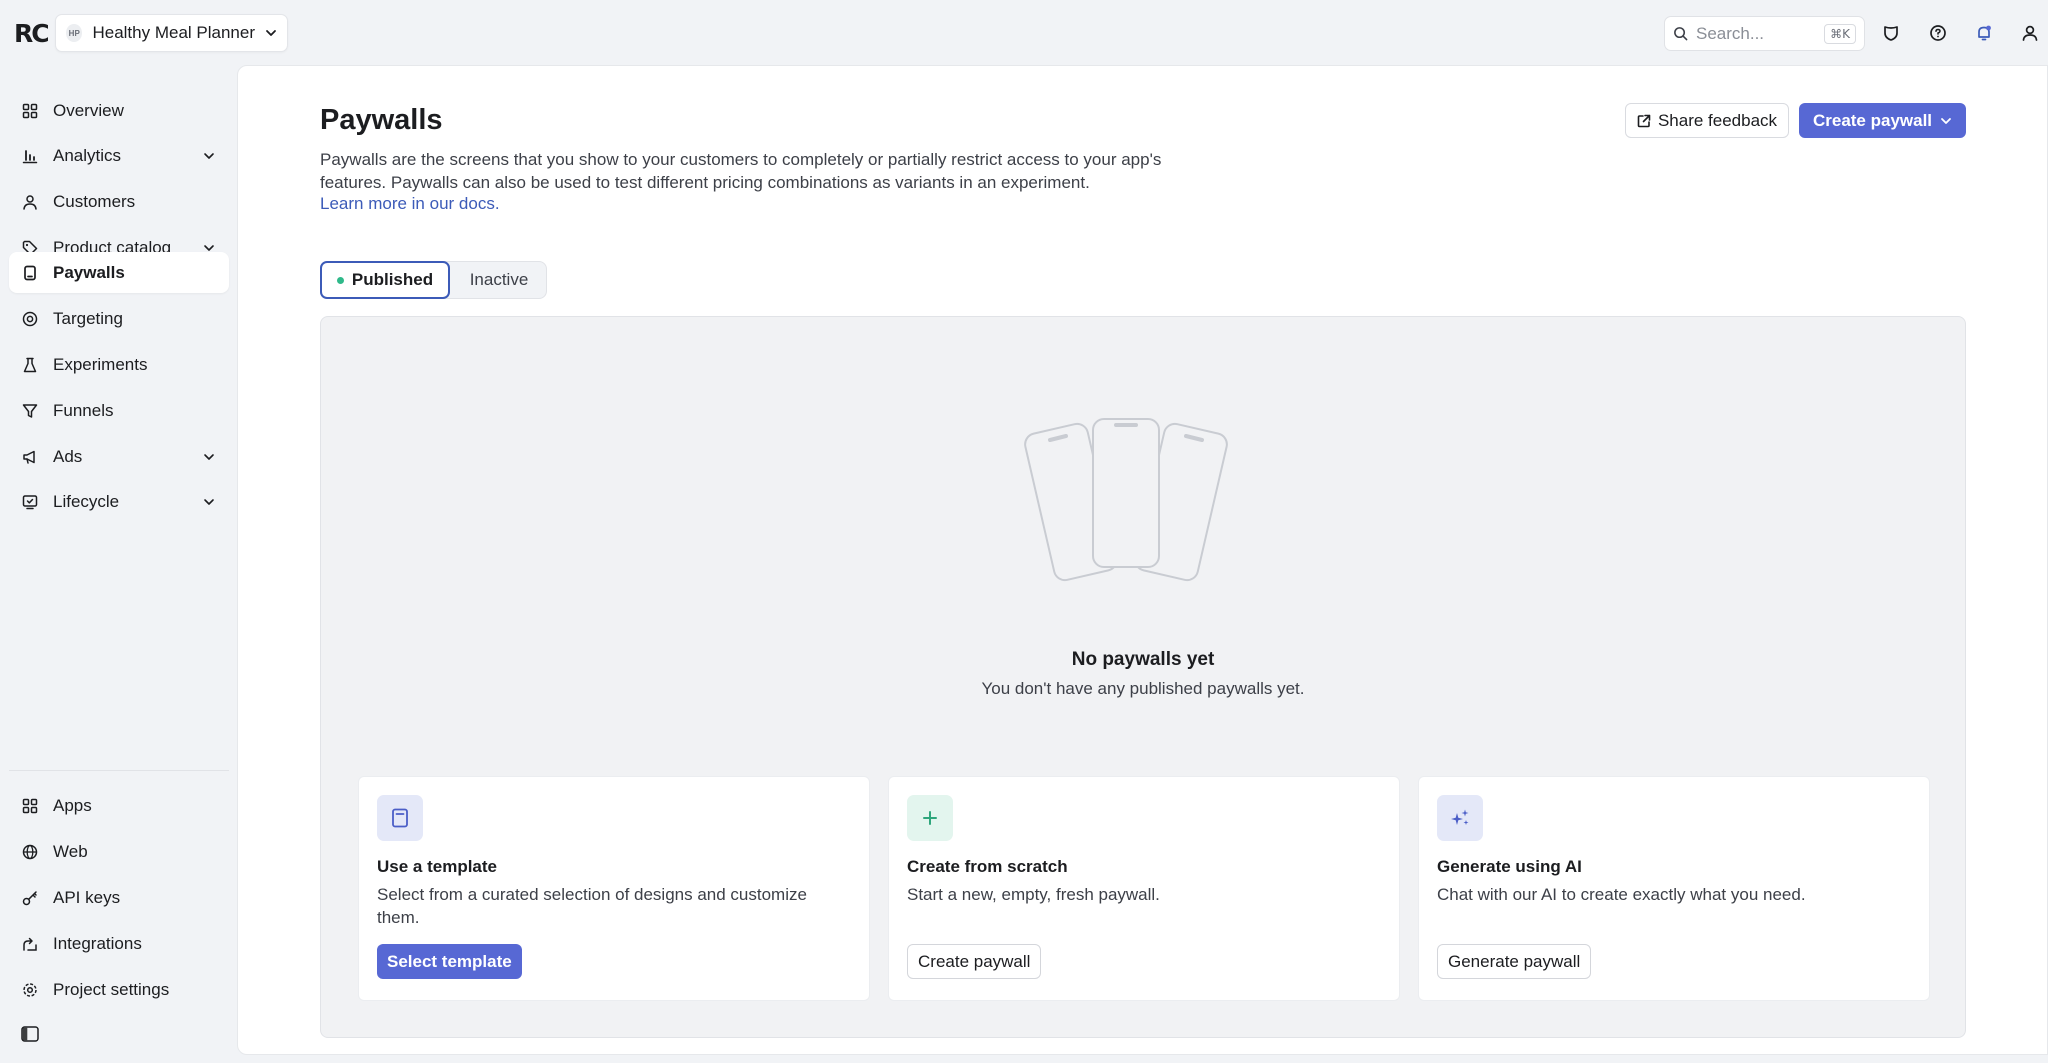 The width and height of the screenshot is (2048, 1063). Describe the element at coordinates (30, 990) in the screenshot. I see `gear-icon` at that location.